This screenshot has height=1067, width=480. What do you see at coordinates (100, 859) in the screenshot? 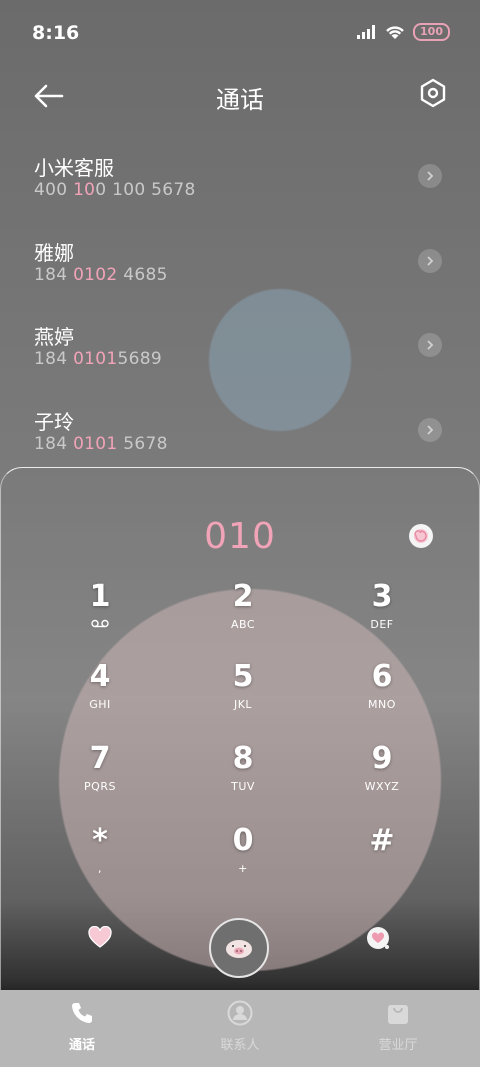
I see `dial-key-star: * ,` at bounding box center [100, 859].